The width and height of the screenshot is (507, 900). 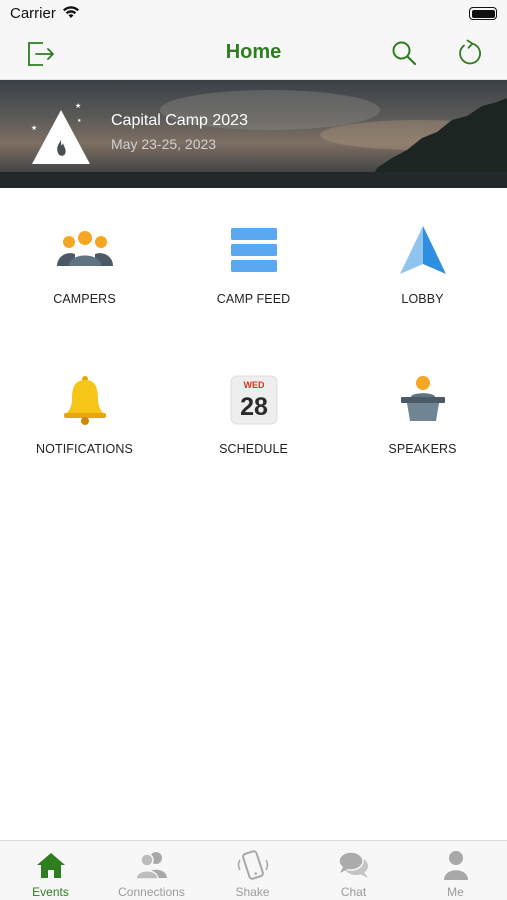 What do you see at coordinates (84, 449) in the screenshot?
I see `notifications-label: NOTIFICATIONS` at bounding box center [84, 449].